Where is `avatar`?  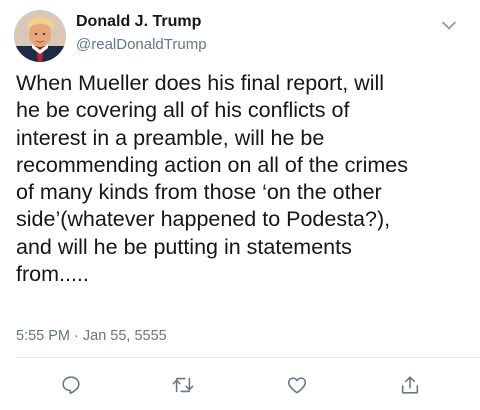
avatar is located at coordinates (40, 36).